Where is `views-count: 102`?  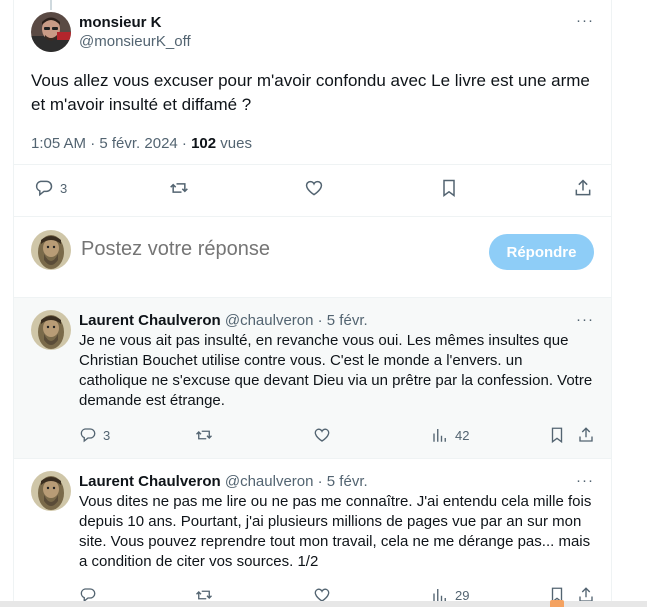
views-count: 102 is located at coordinates (204, 143).